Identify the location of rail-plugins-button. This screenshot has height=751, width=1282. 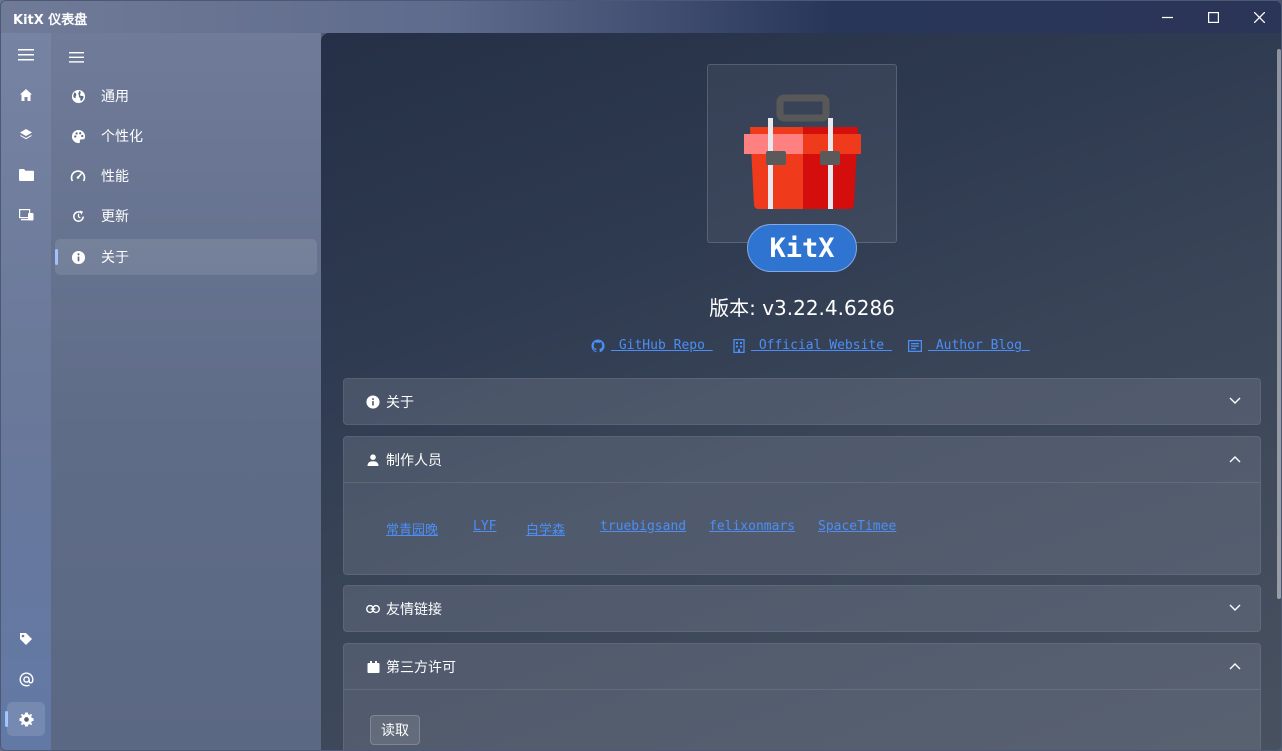
(26, 135).